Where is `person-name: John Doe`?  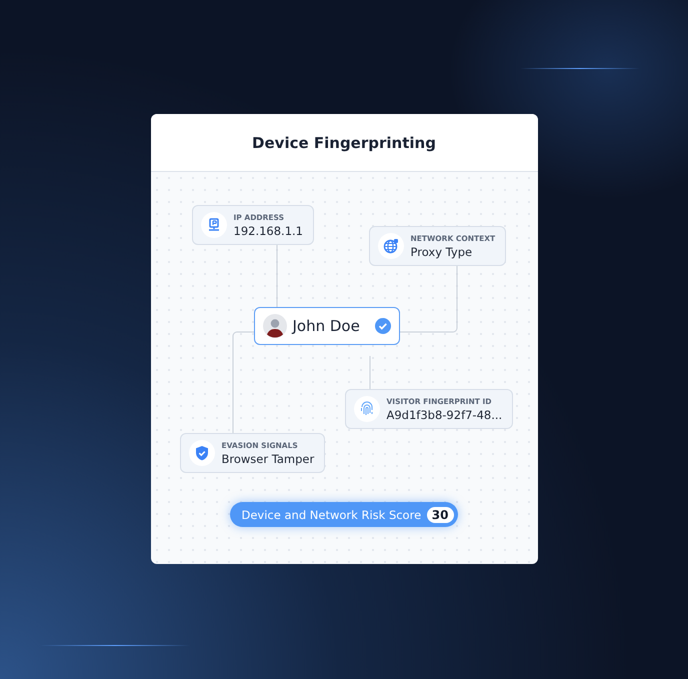
person-name: John Doe is located at coordinates (326, 326).